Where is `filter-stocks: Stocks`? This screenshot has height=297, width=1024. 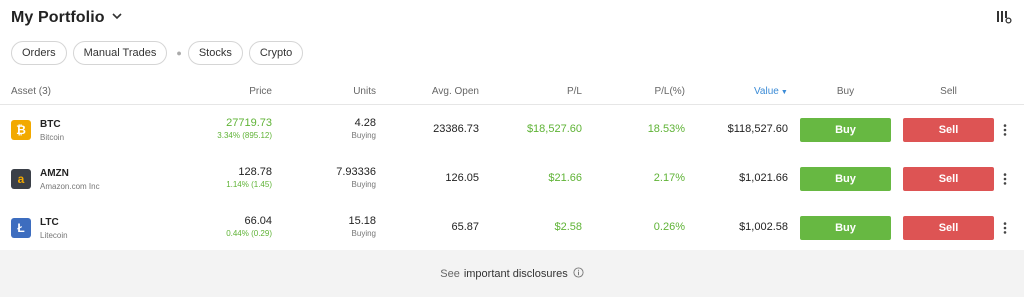 filter-stocks: Stocks is located at coordinates (215, 53).